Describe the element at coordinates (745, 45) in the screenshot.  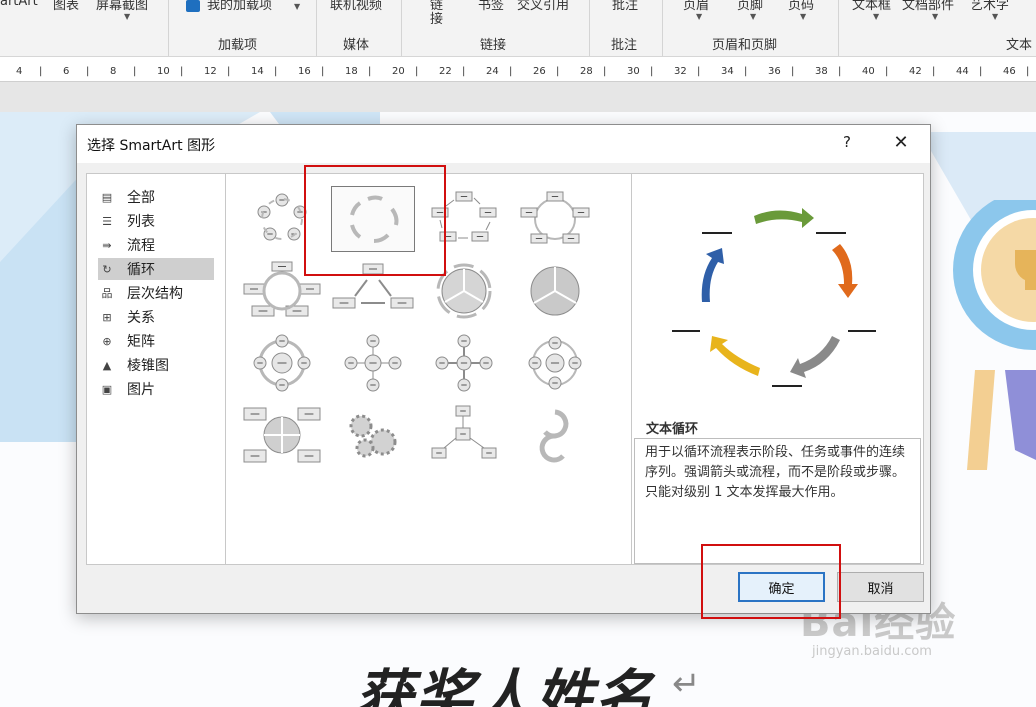
I see `ribbon-group-label: 页眉和页脚` at that location.